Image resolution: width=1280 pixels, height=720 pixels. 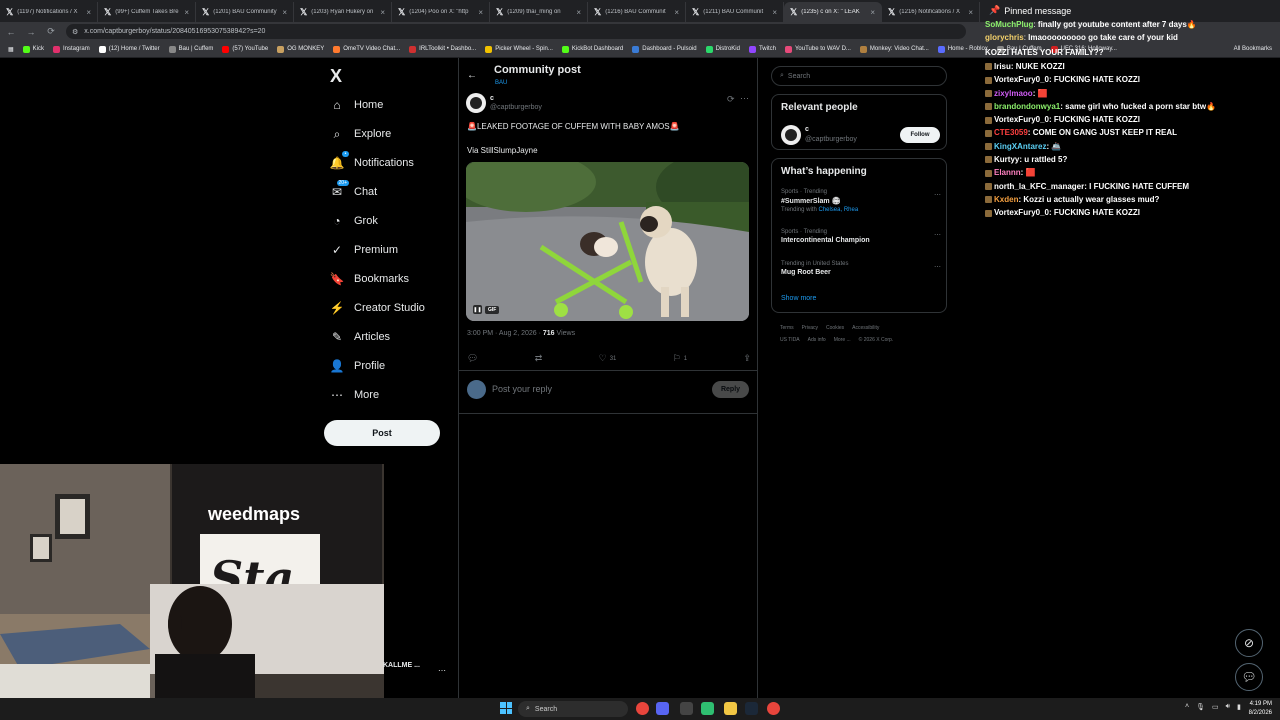 What do you see at coordinates (876, 340) in the screenshot?
I see `footer-link: © 2026 X Corp.` at bounding box center [876, 340].